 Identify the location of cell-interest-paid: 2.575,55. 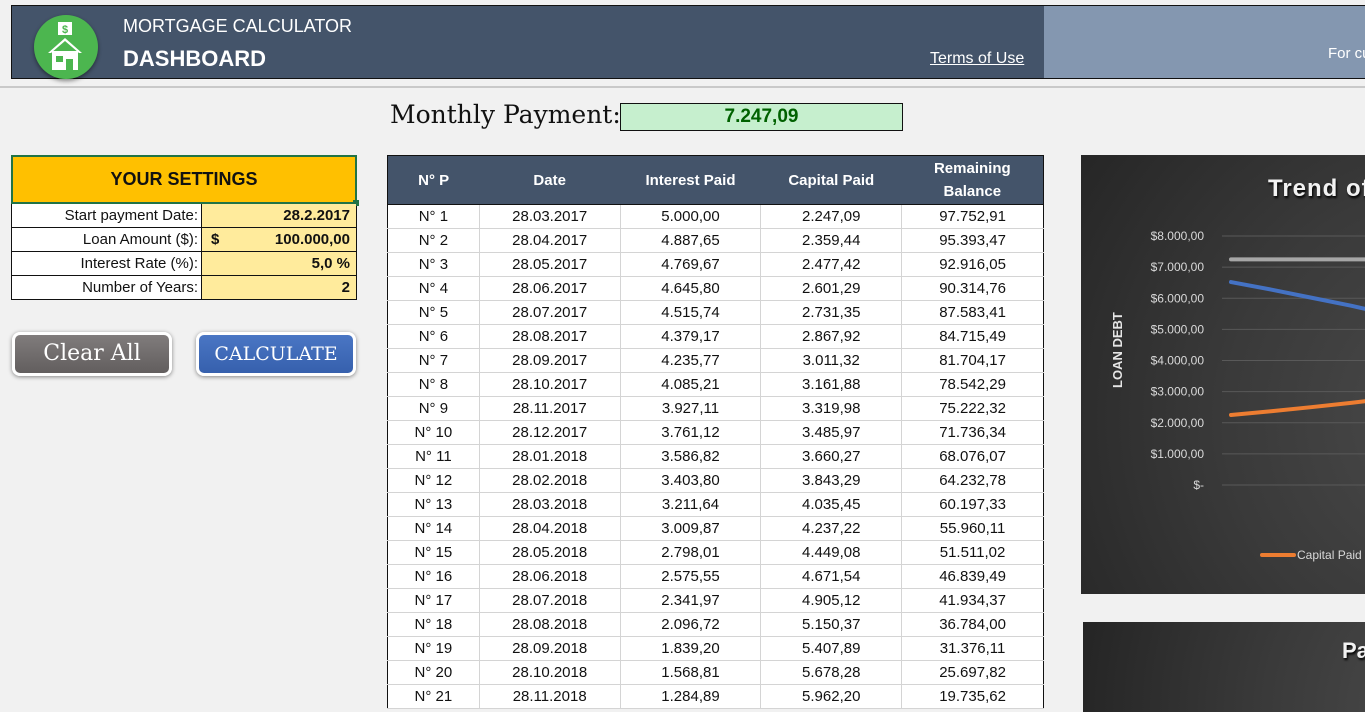
(691, 576).